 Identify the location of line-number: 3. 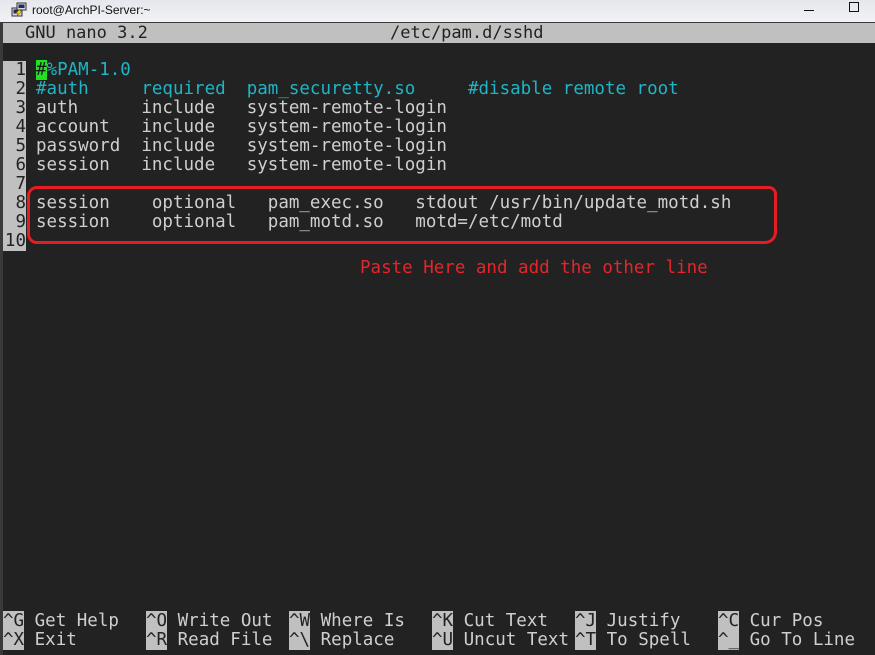
(14, 108).